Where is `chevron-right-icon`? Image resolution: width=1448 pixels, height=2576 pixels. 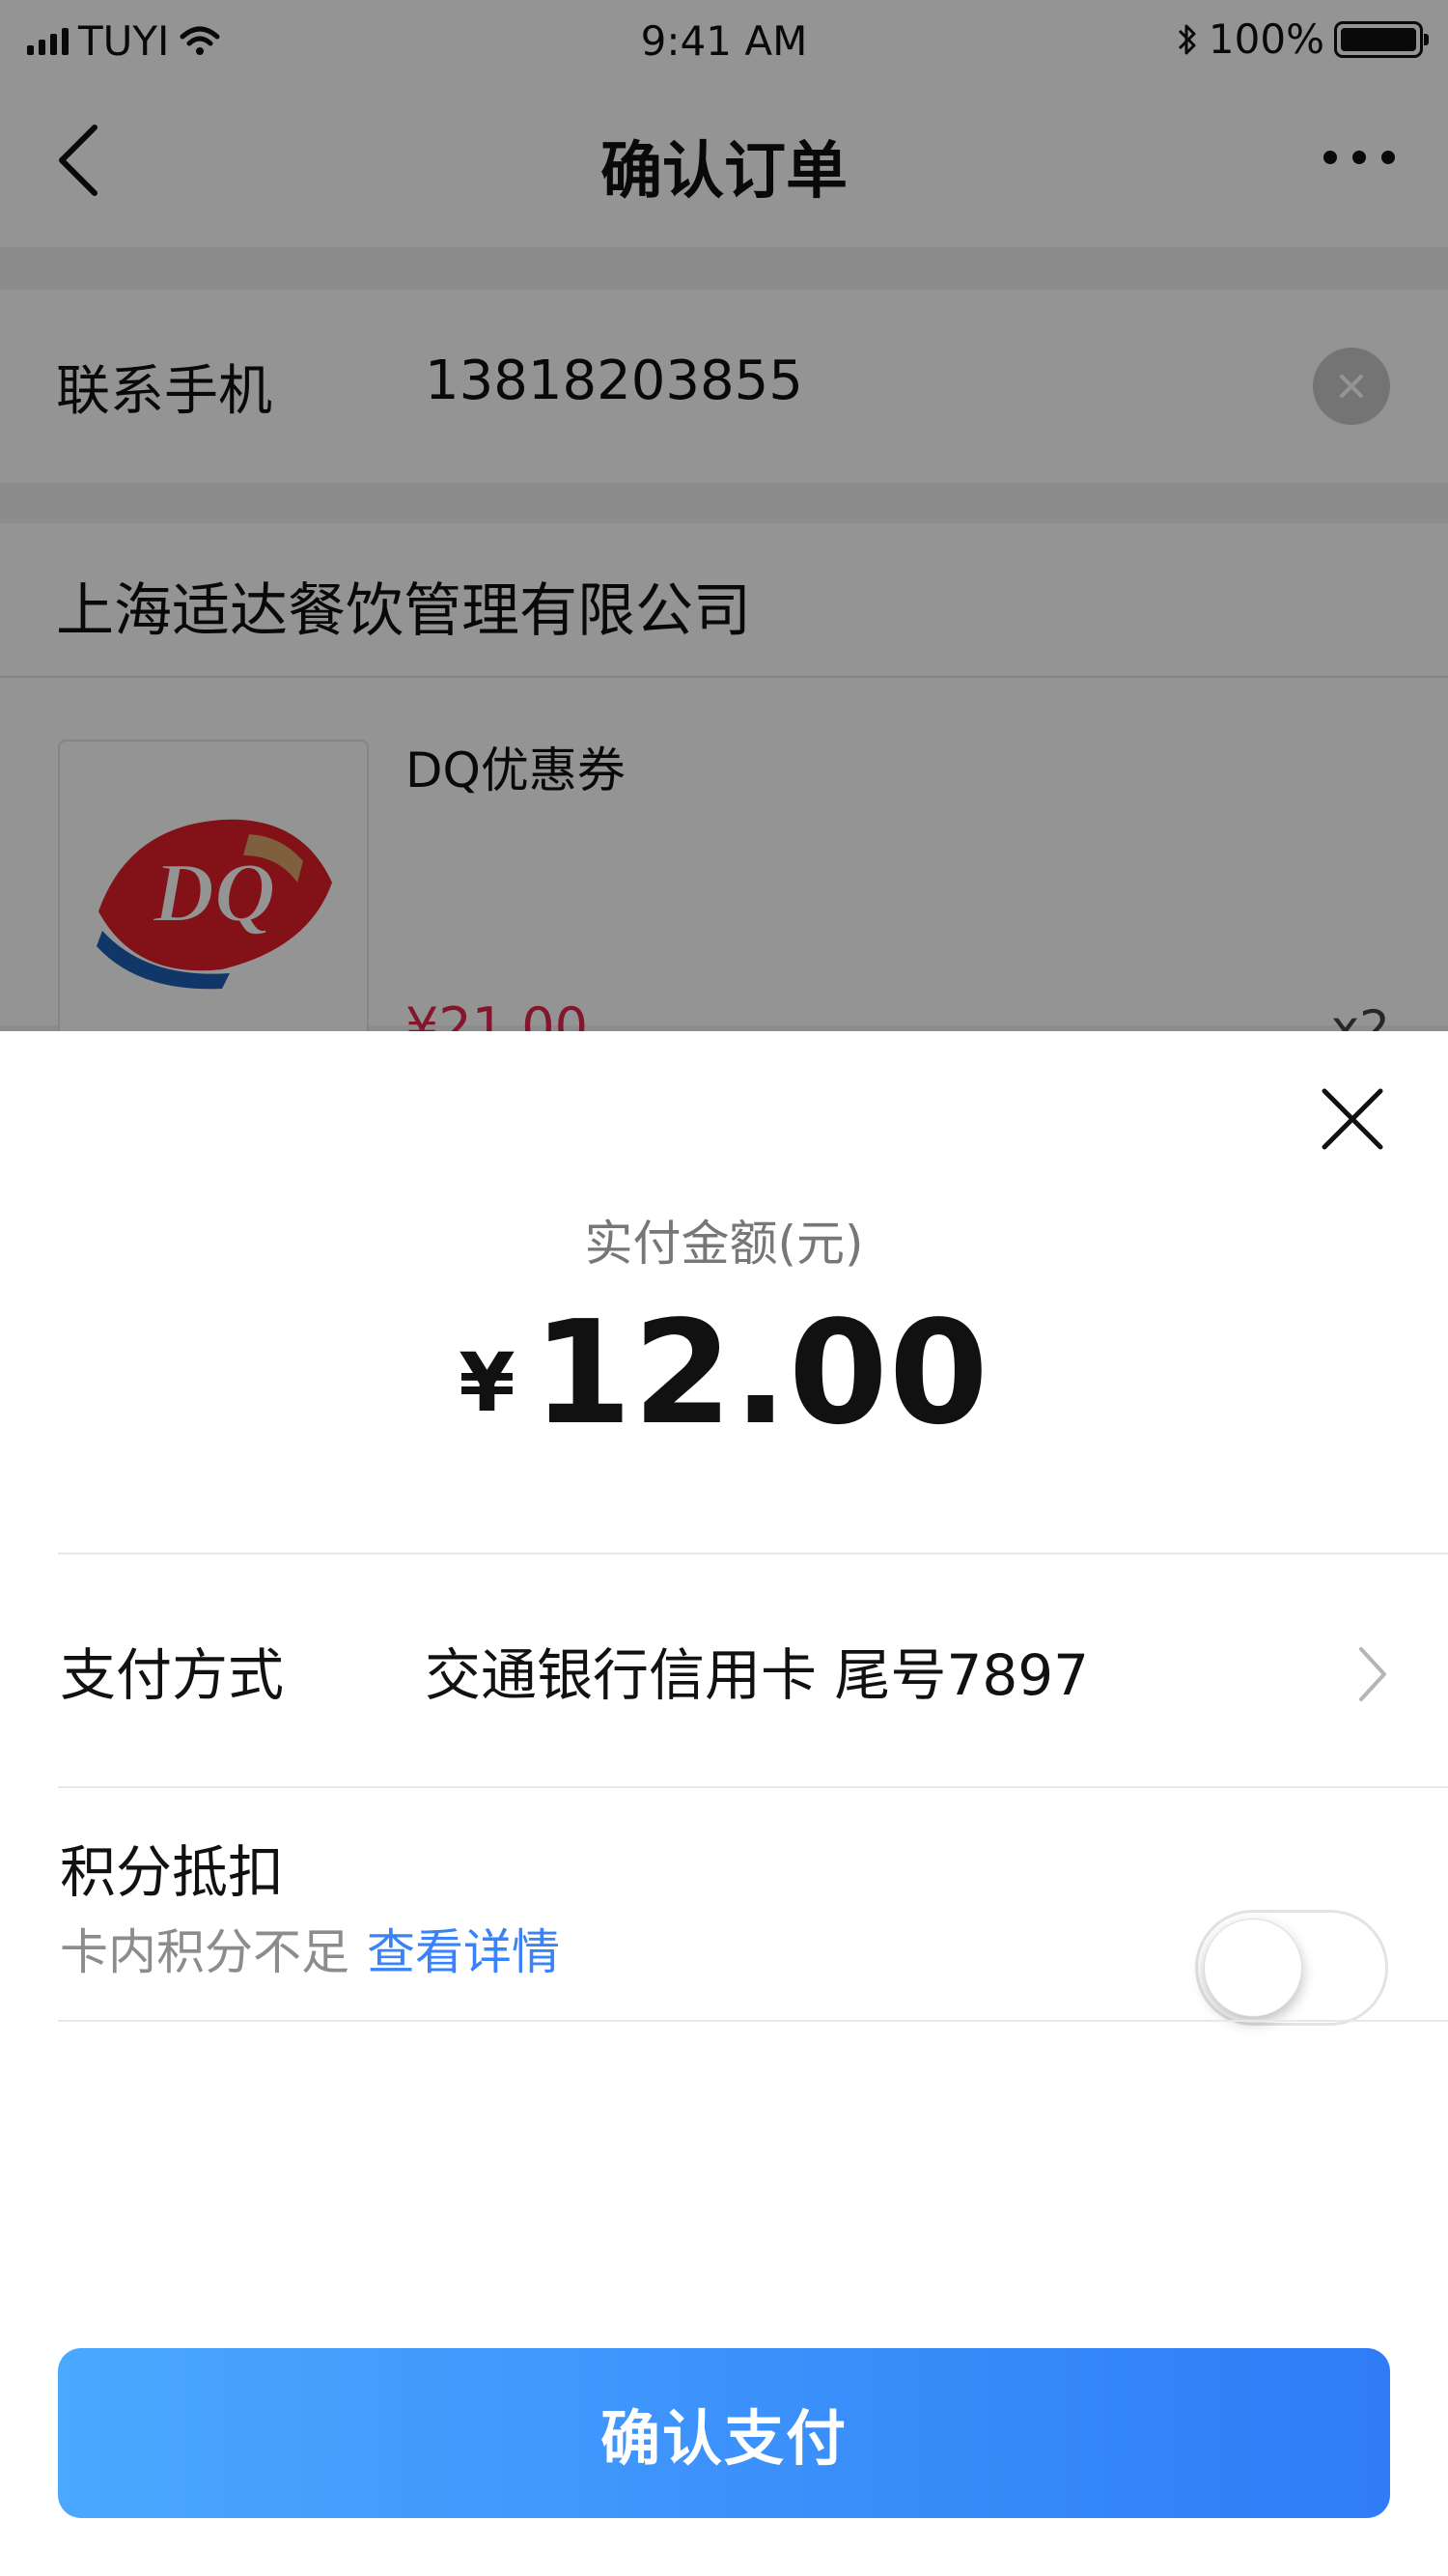 chevron-right-icon is located at coordinates (1372, 1674).